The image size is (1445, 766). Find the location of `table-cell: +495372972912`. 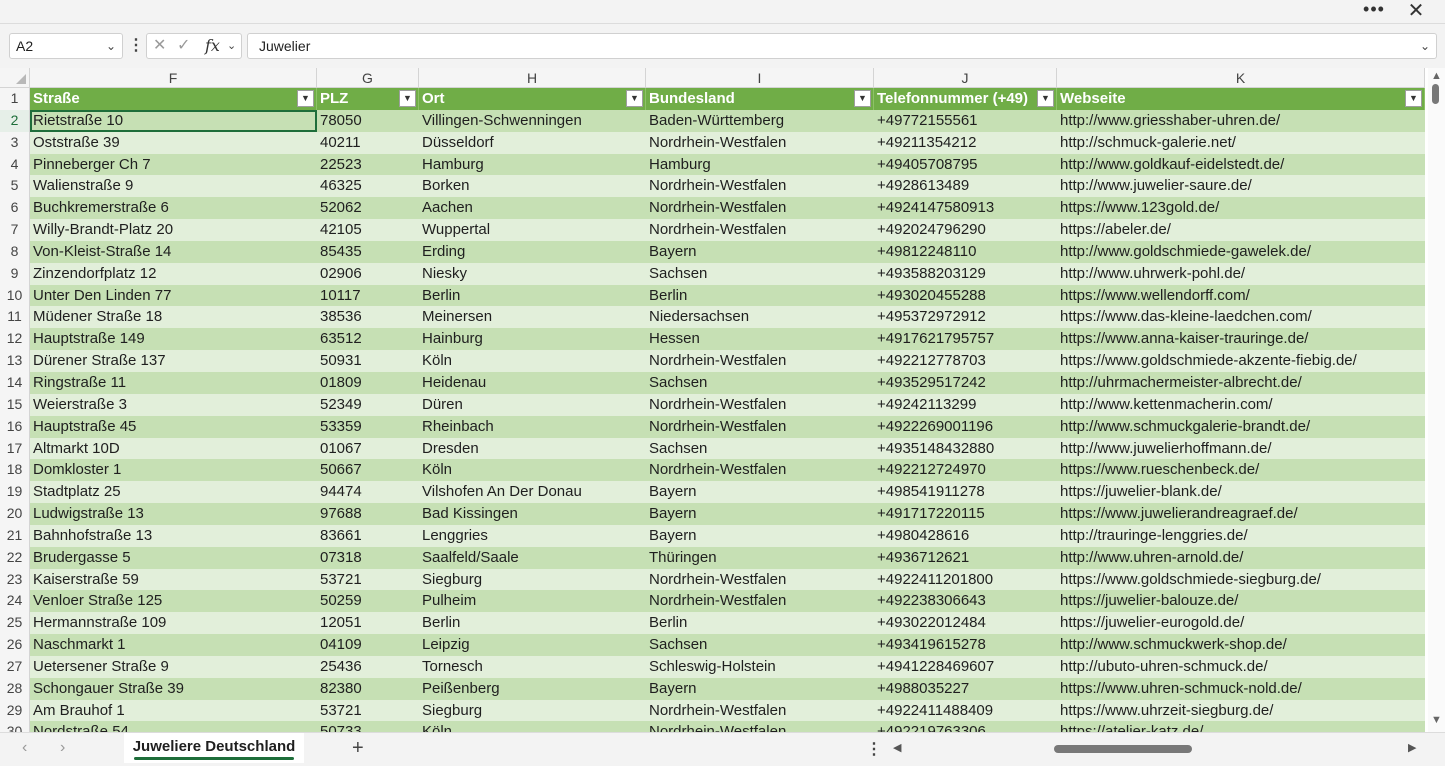

table-cell: +495372972912 is located at coordinates (965, 317).